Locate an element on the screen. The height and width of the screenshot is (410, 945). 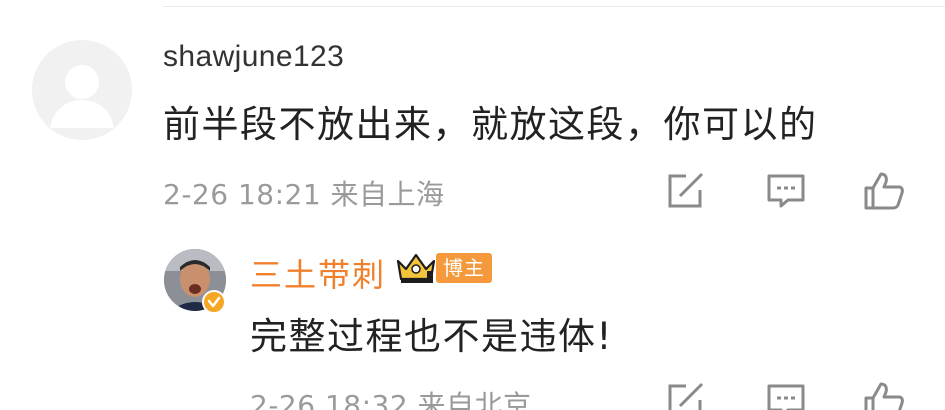
avatar is located at coordinates (82, 90).